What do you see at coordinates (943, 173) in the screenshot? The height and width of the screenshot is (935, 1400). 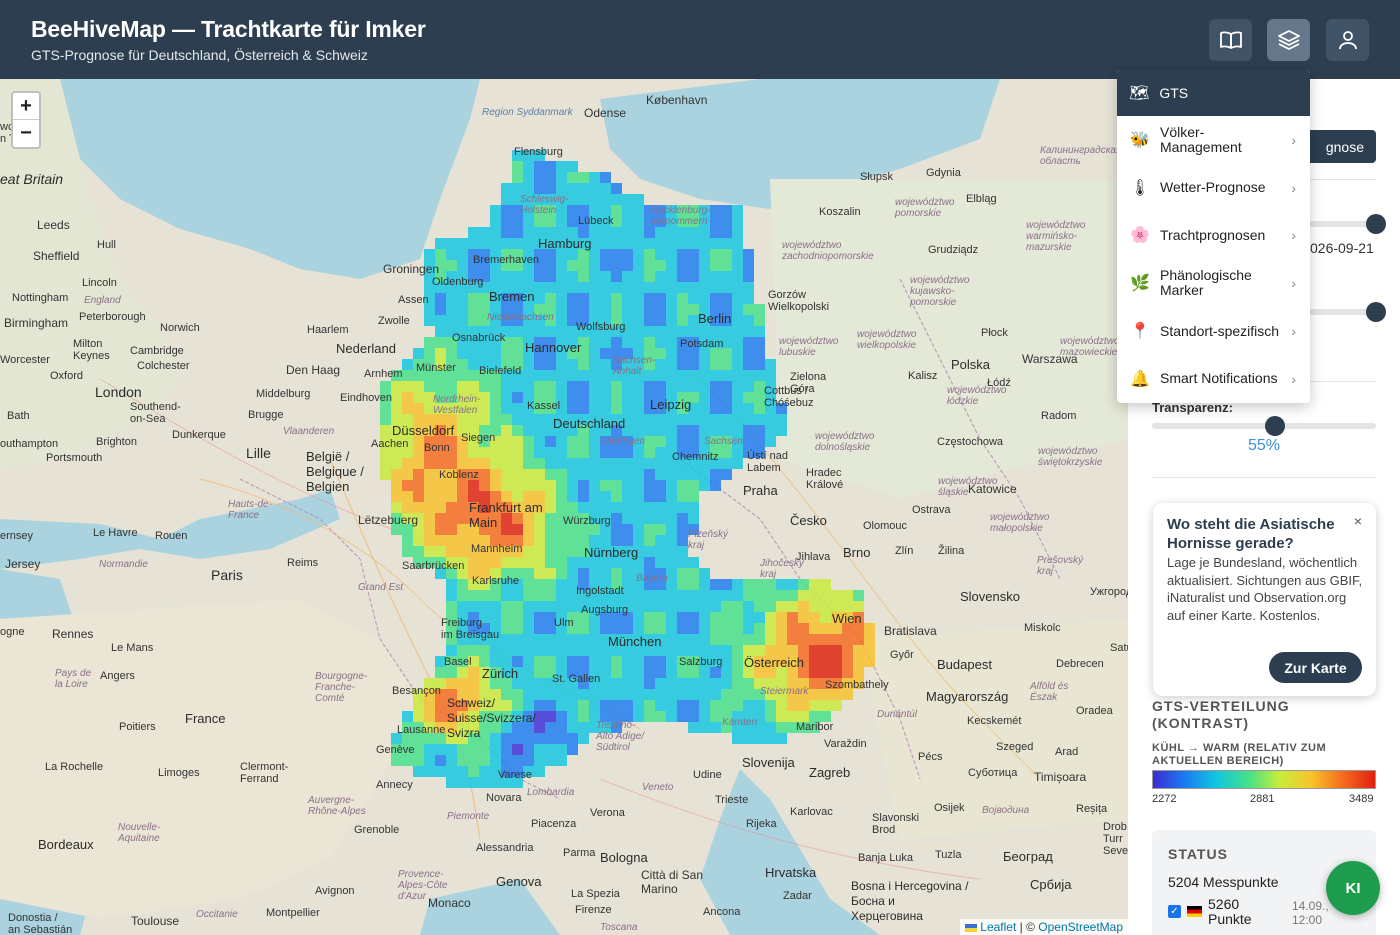 I see `label-gdynia: Gdynia` at bounding box center [943, 173].